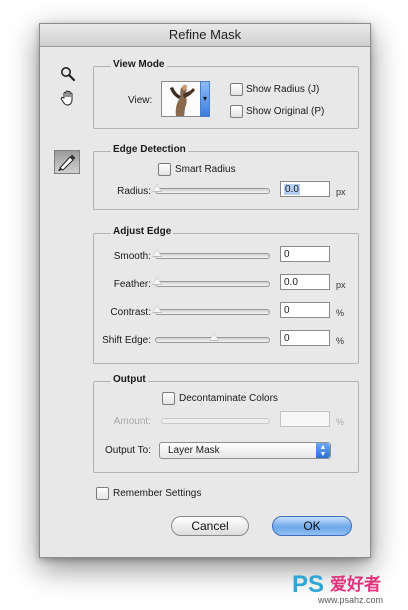 The image size is (408, 610). I want to click on magnifier-icon, so click(68, 74).